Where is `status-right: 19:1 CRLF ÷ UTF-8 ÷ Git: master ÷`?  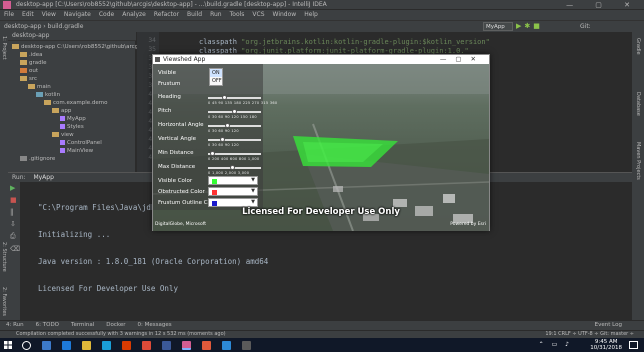
status-right: 19:1 CRLF ÷ UTF-8 ÷ Git: master ÷ is located at coordinates (589, 334).